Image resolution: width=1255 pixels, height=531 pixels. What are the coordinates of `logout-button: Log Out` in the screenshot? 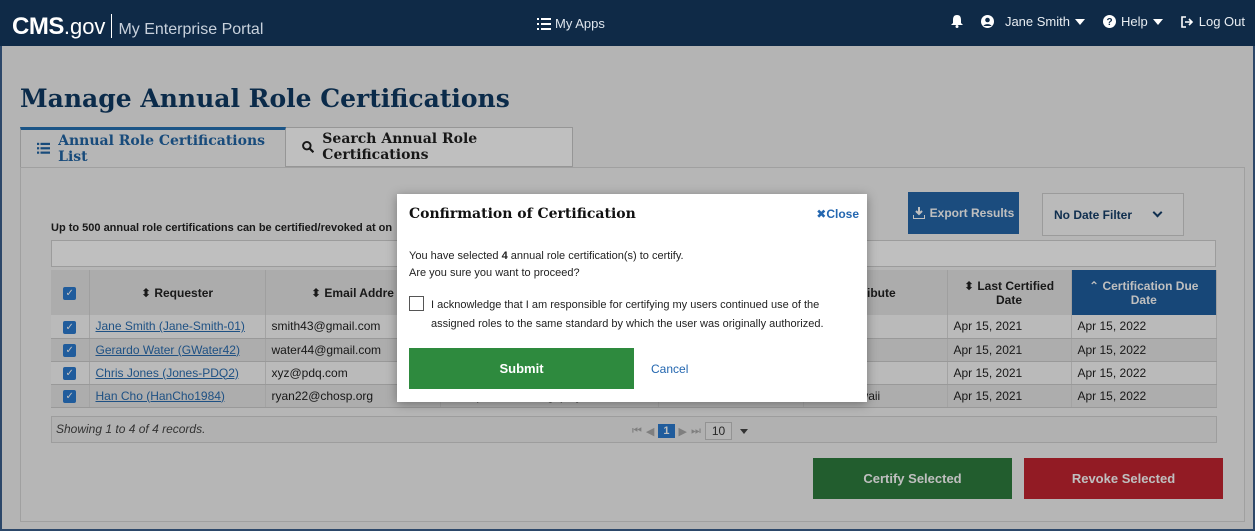 It's located at (1212, 21).